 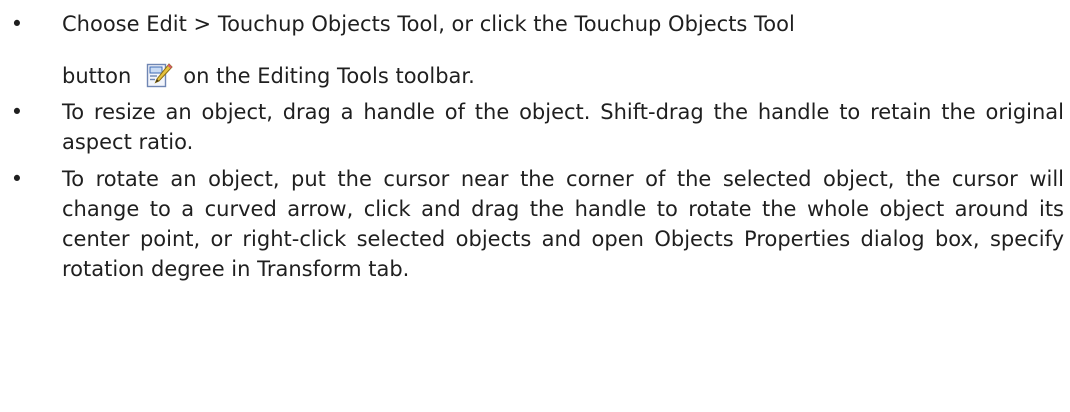 What do you see at coordinates (563, 76) in the screenshot?
I see `item-text-line-2: button on the Editing Tools toolbar.` at bounding box center [563, 76].